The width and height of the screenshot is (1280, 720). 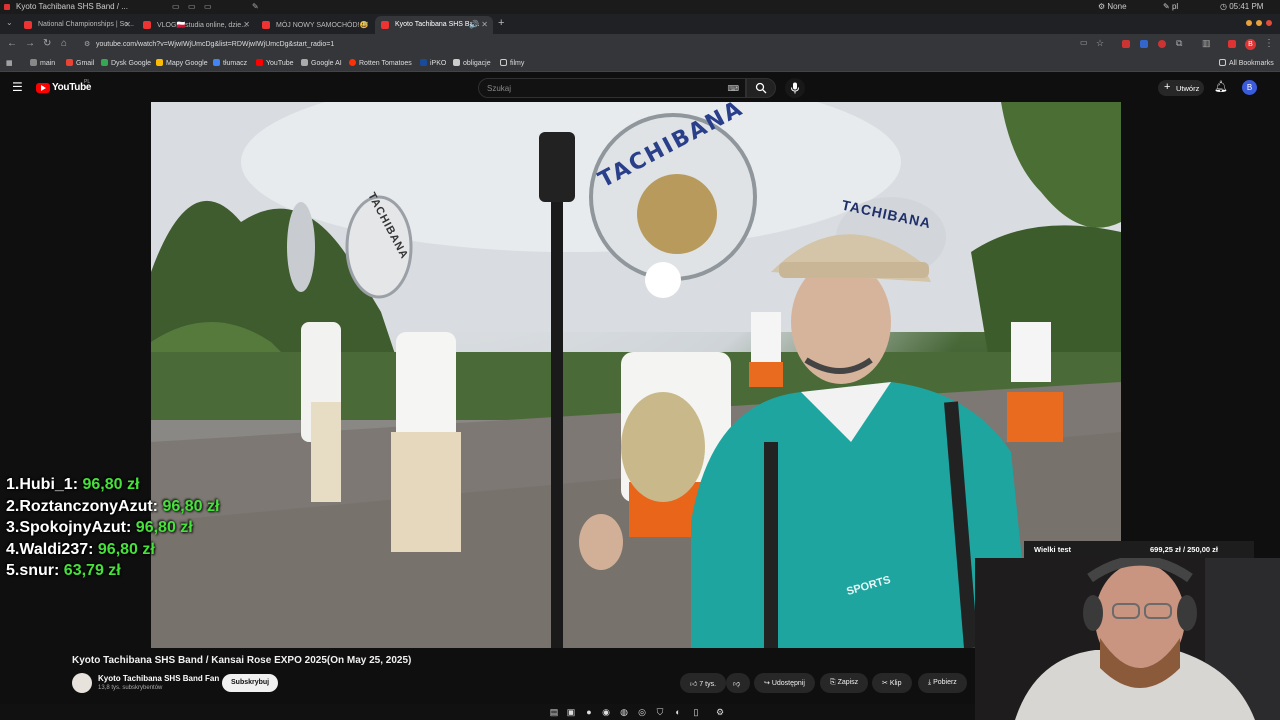 I want to click on bookmark-mapy-google: Mapy Google, so click(x=182, y=63).